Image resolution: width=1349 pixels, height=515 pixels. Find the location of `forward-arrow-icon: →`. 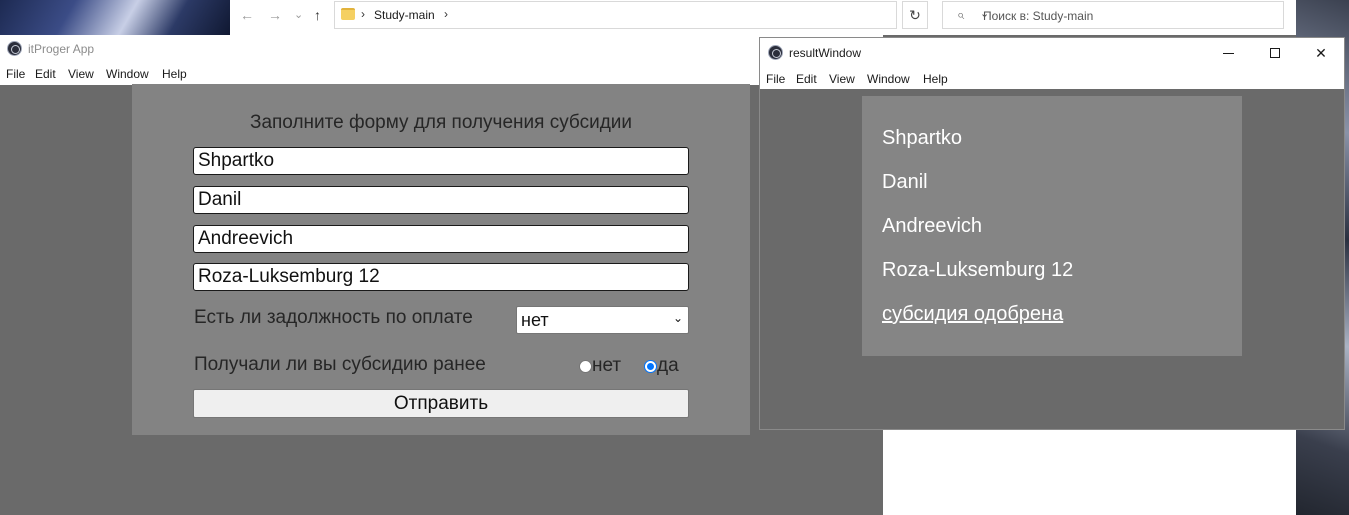

forward-arrow-icon: → is located at coordinates (275, 15).